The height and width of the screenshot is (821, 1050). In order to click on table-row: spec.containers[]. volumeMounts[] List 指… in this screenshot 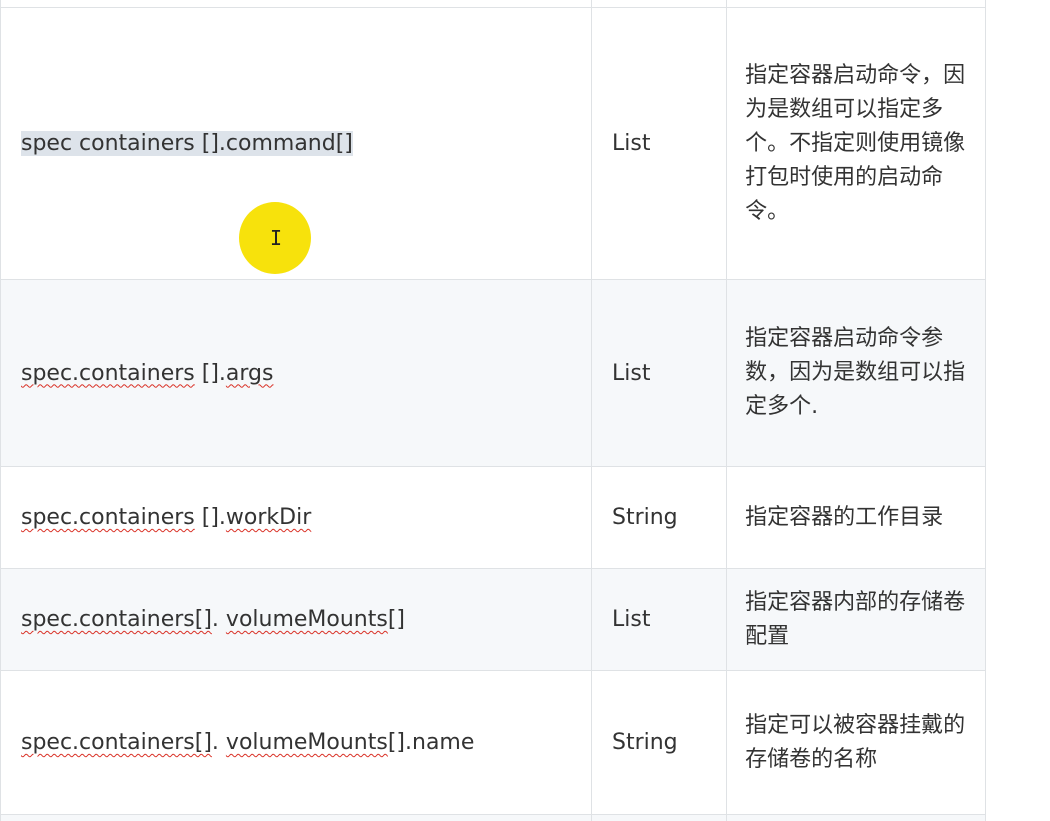, I will do `click(493, 619)`.